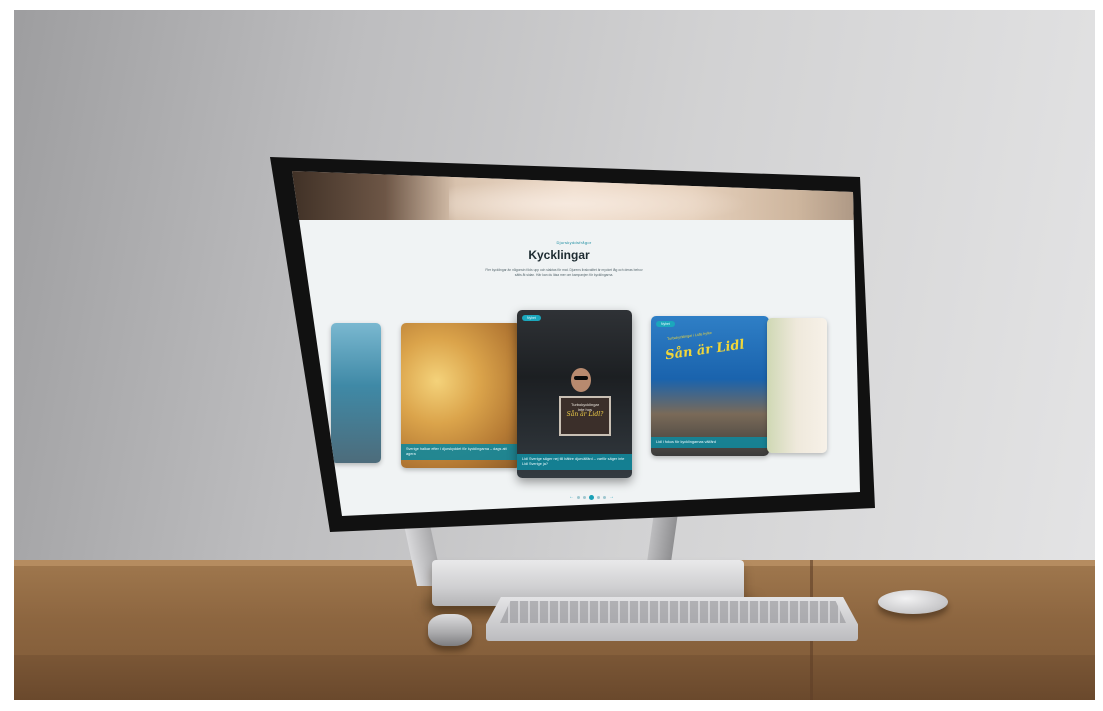 This screenshot has height=711, width=1103. I want to click on sign-script: Sån är Lidl?, so click(585, 414).